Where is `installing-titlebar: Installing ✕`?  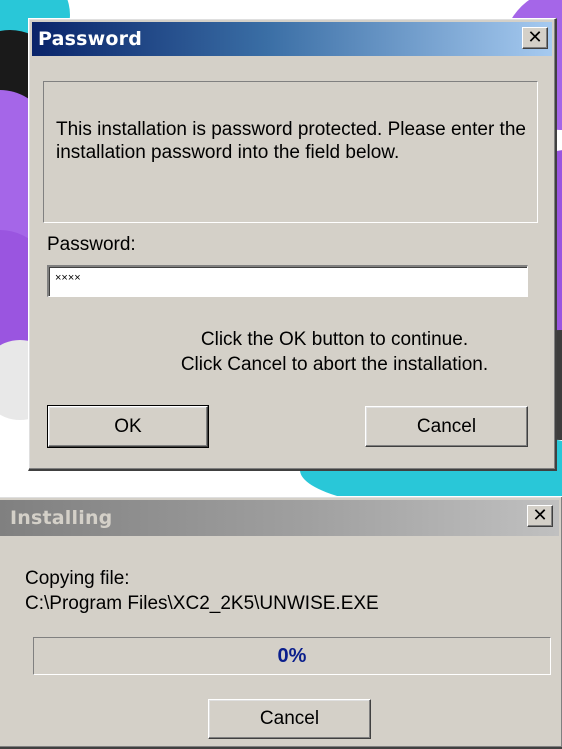
installing-titlebar: Installing ✕ is located at coordinates (279, 518).